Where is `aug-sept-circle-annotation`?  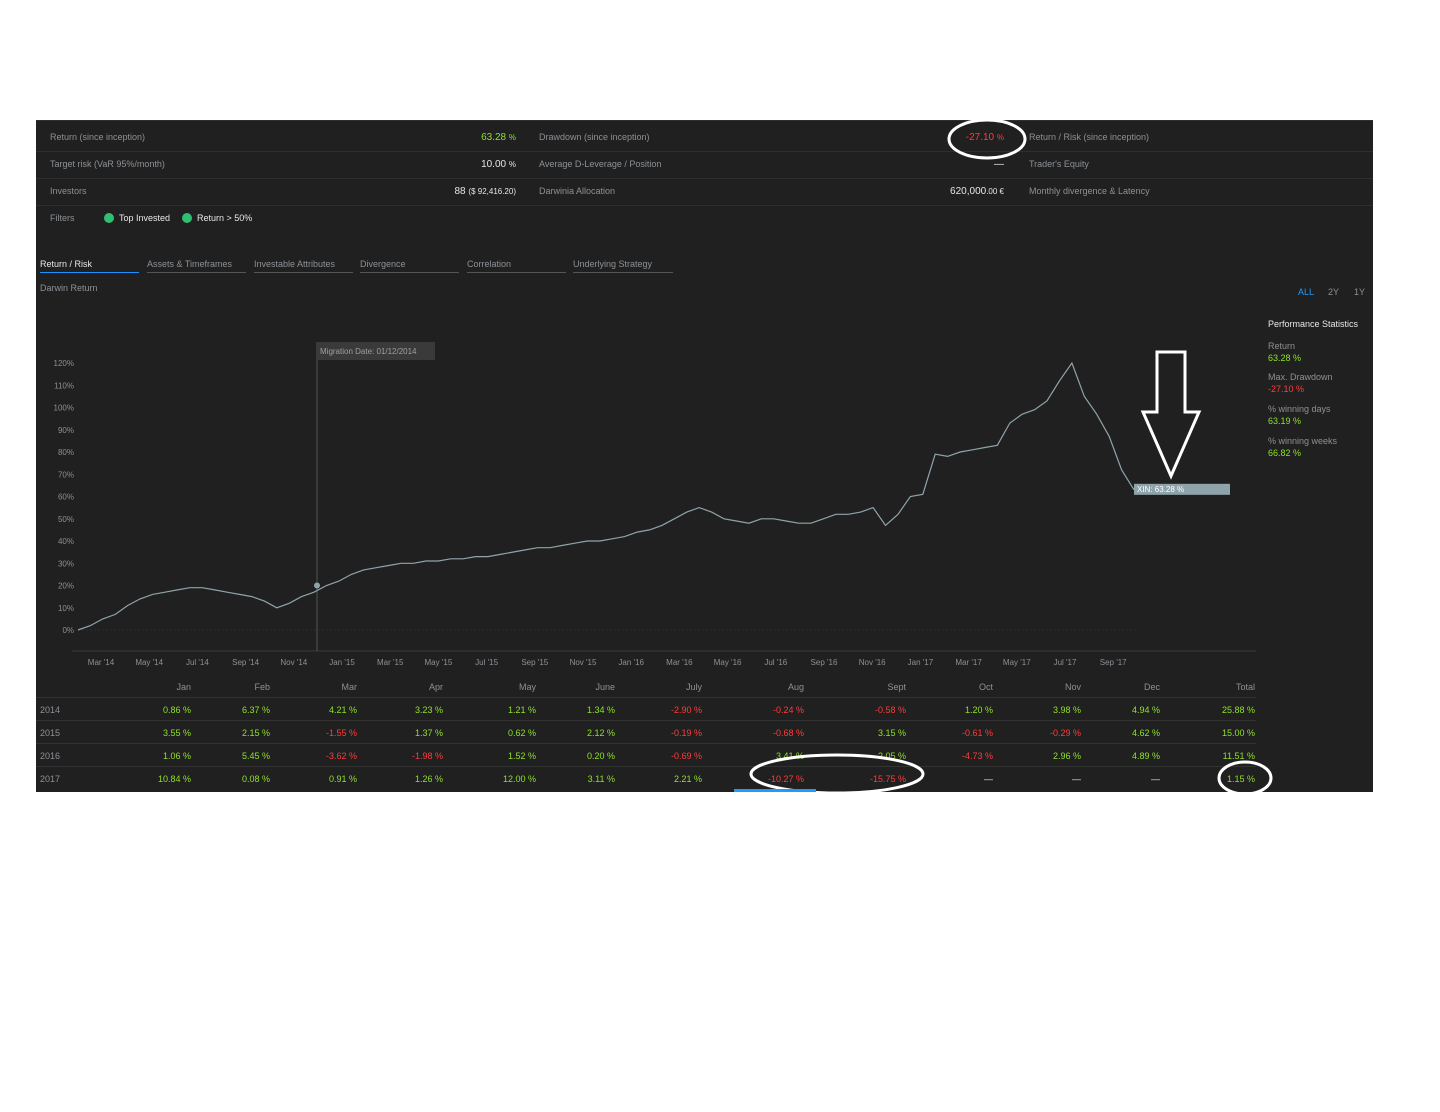 aug-sept-circle-annotation is located at coordinates (837, 772).